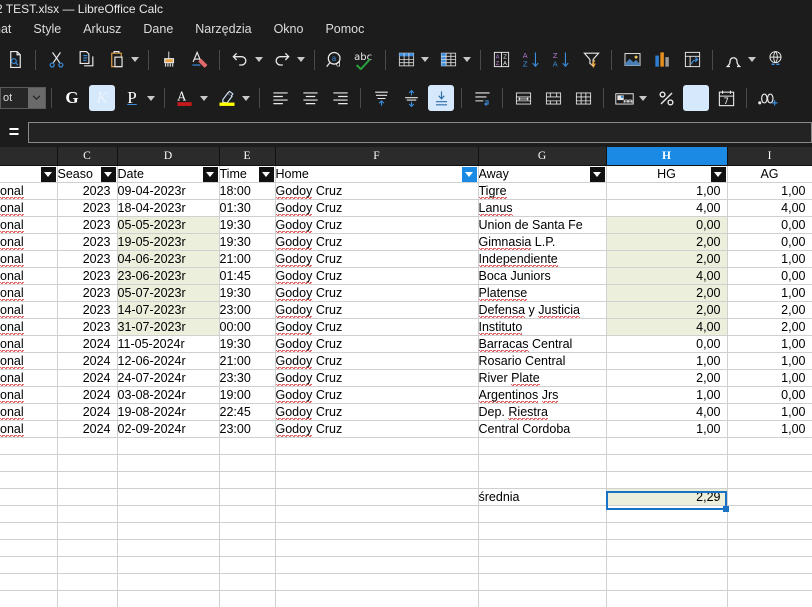 The image size is (812, 607). I want to click on cell-hg: 1,00, so click(667, 361).